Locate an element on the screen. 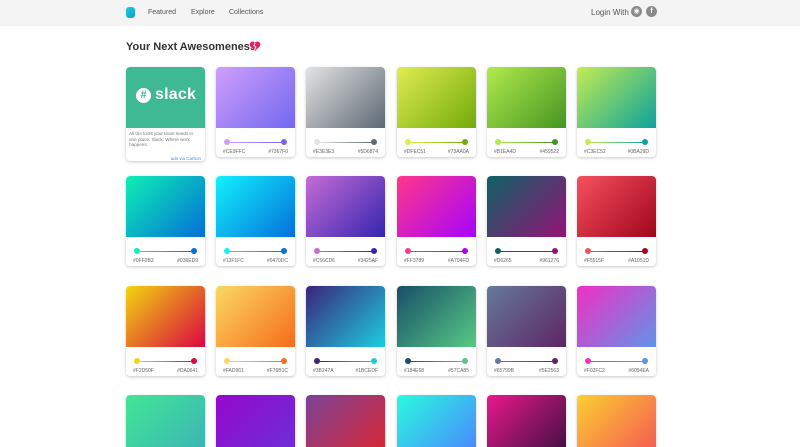 The height and width of the screenshot is (447, 800). gradient-card: #13F1FC #0470DC is located at coordinates (255, 221).